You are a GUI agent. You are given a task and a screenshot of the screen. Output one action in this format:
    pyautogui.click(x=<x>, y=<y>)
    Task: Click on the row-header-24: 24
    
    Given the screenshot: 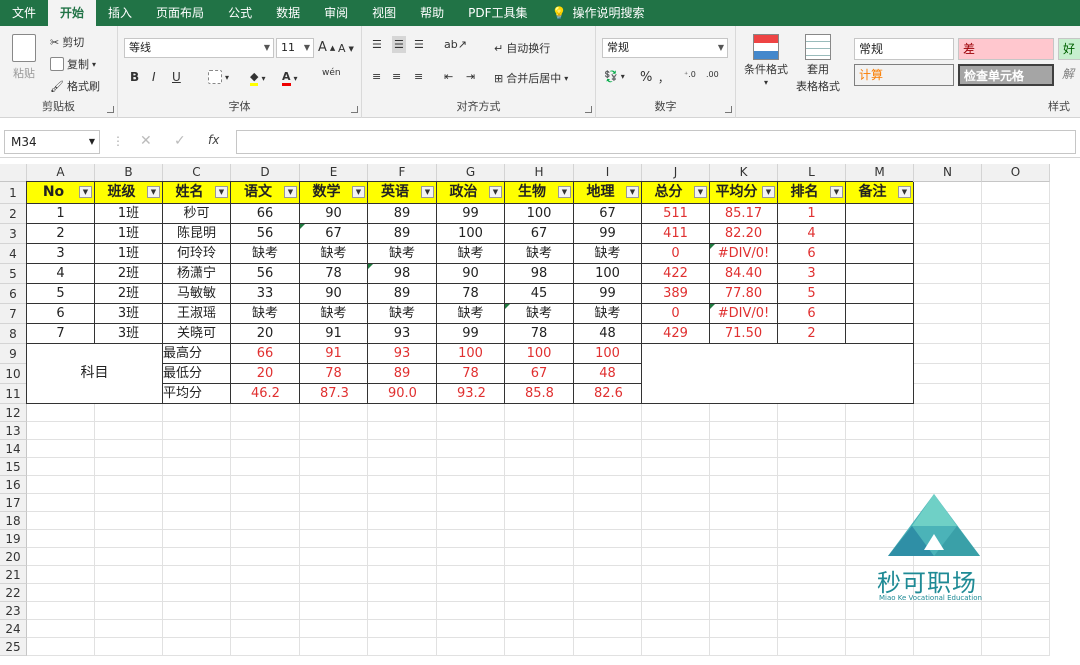 What is the action you would take?
    pyautogui.click(x=13, y=629)
    